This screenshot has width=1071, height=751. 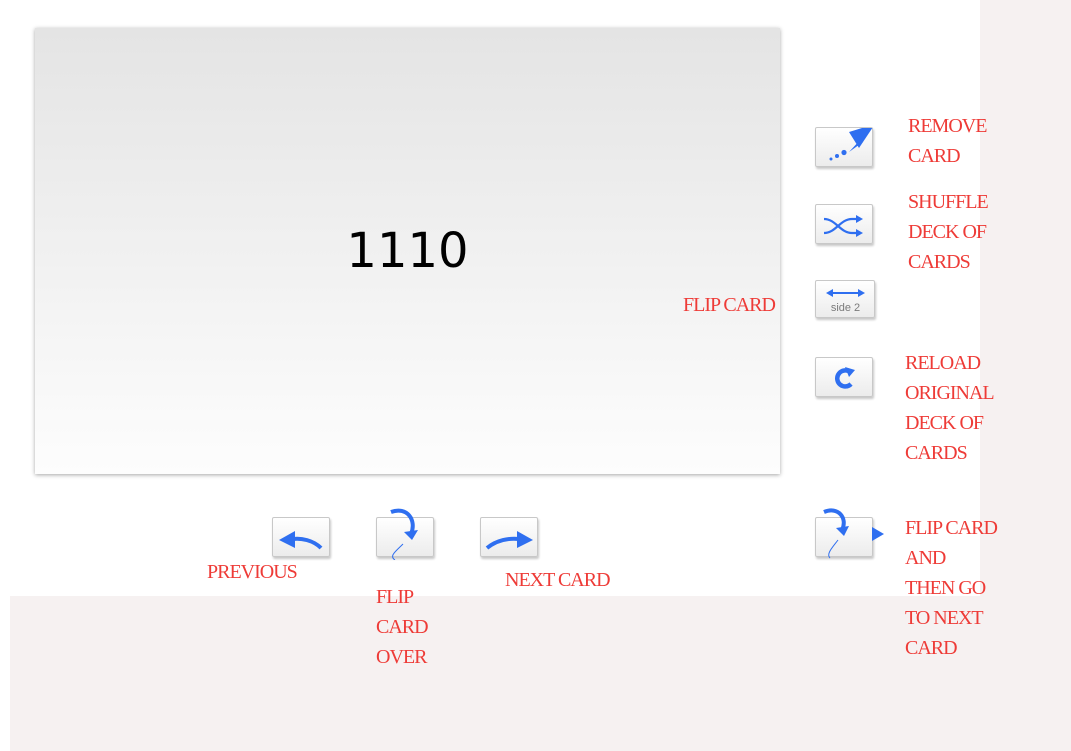 I want to click on flip-side-icon: side 2, so click(x=845, y=301).